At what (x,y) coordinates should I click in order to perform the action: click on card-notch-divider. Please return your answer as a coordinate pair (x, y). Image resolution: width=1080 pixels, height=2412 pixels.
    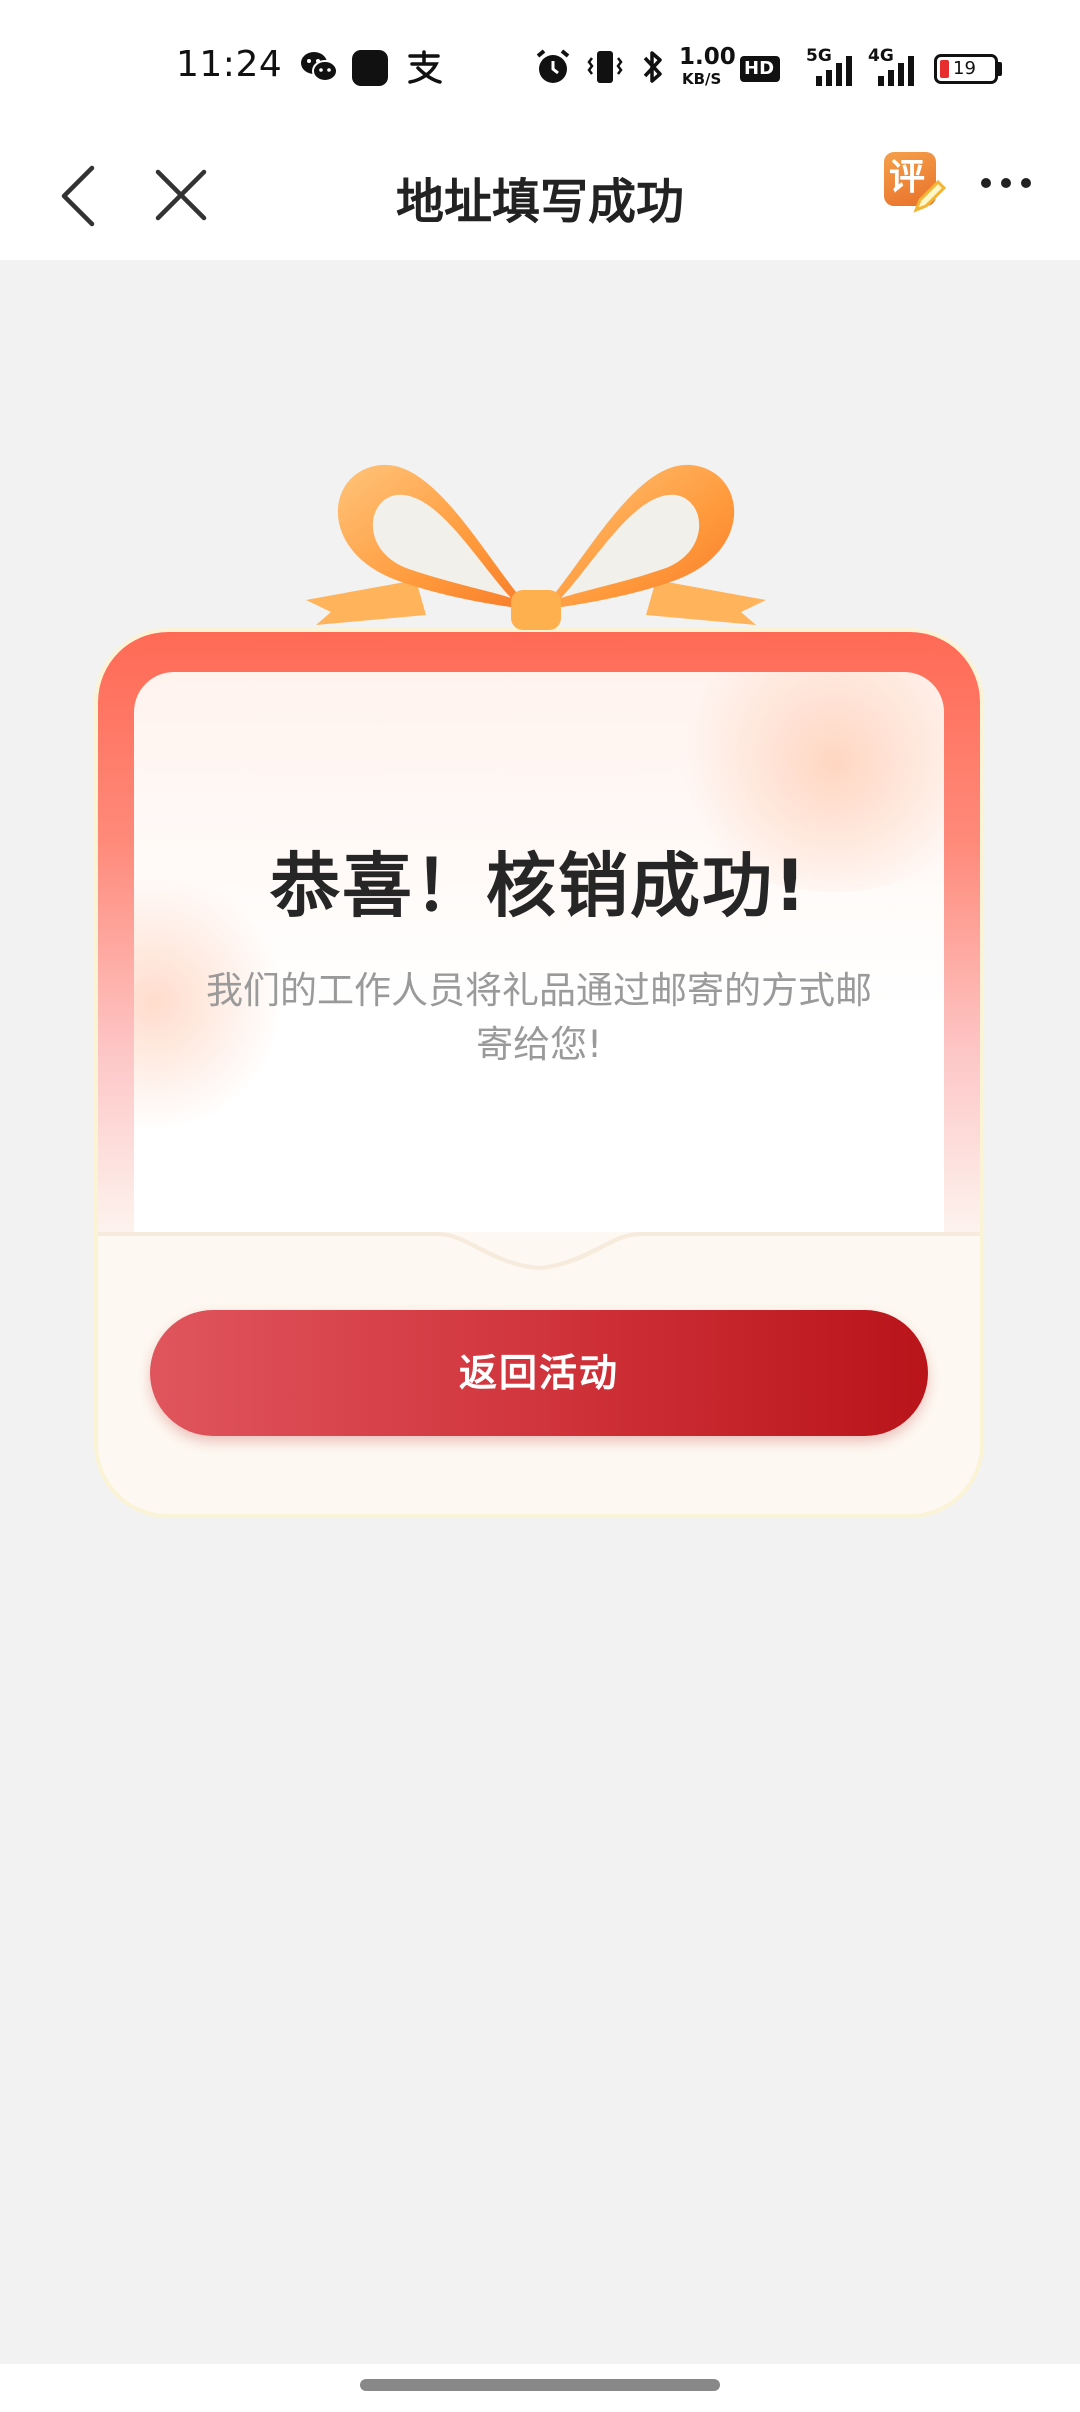
    Looking at the image, I should click on (539, 1251).